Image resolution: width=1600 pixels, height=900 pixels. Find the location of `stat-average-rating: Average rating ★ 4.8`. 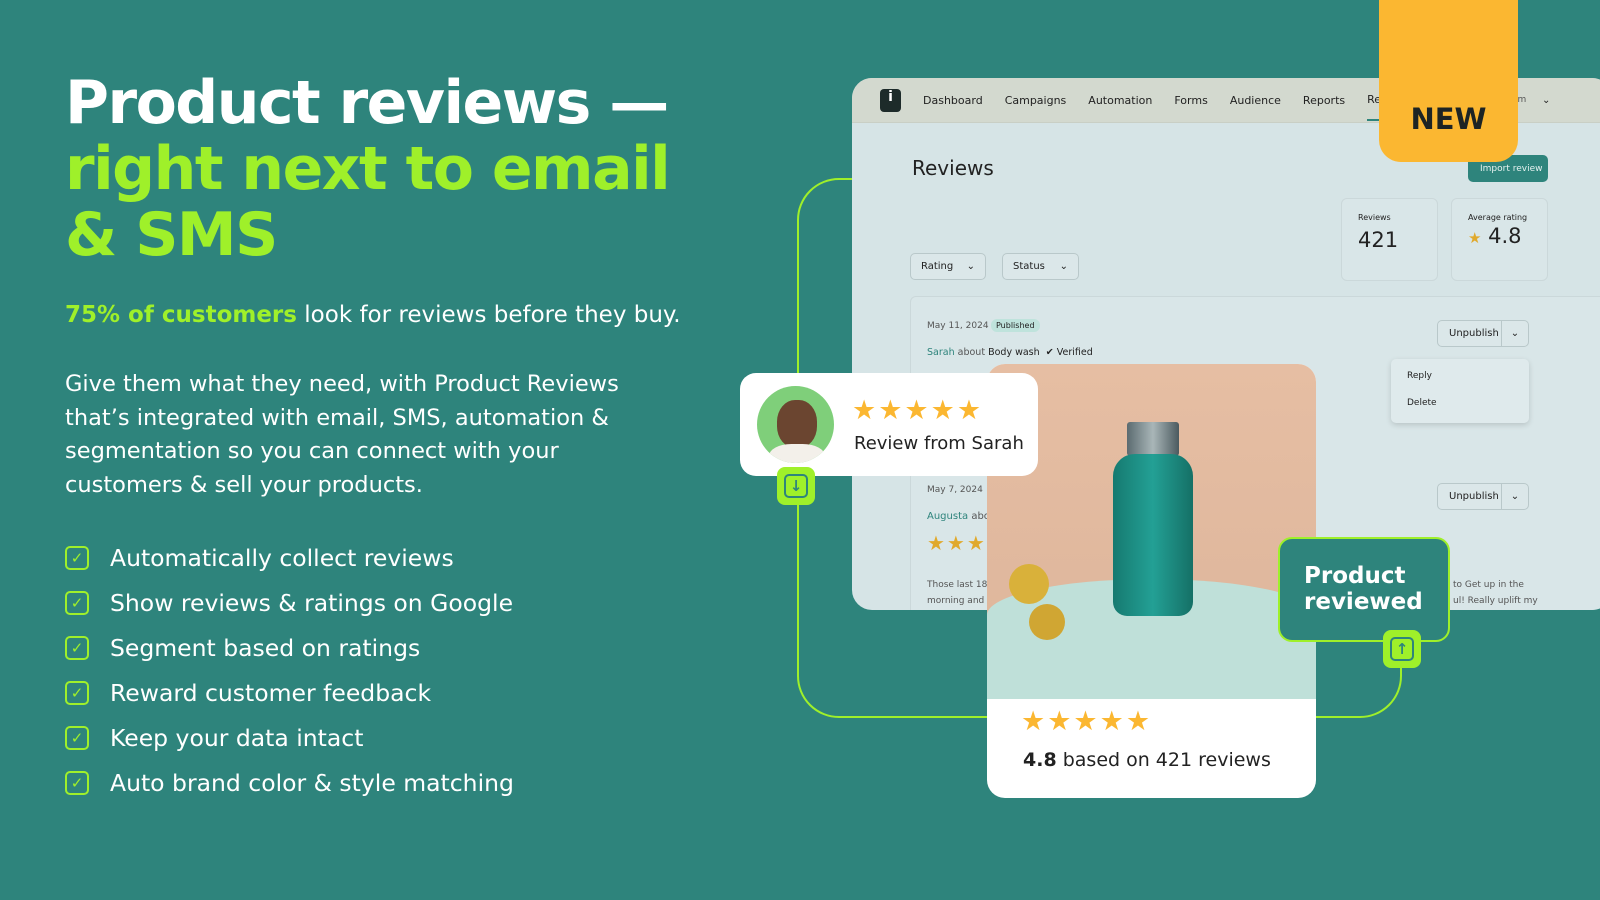

stat-average-rating: Average rating ★ 4.8 is located at coordinates (1499, 239).